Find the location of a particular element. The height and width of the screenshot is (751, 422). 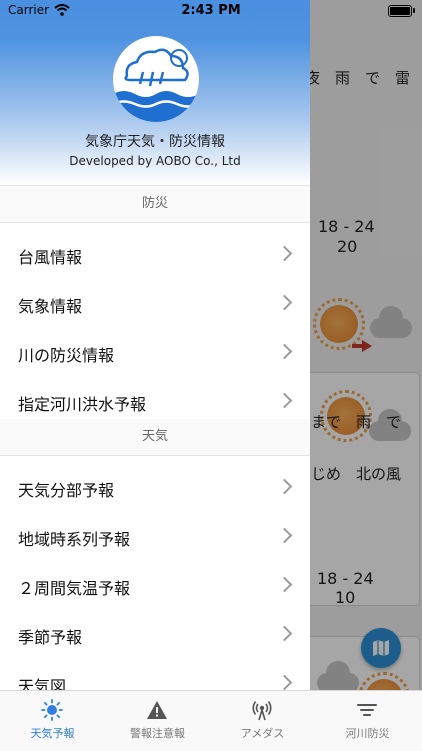

menu-item-label: 季節予報 is located at coordinates (50, 637).